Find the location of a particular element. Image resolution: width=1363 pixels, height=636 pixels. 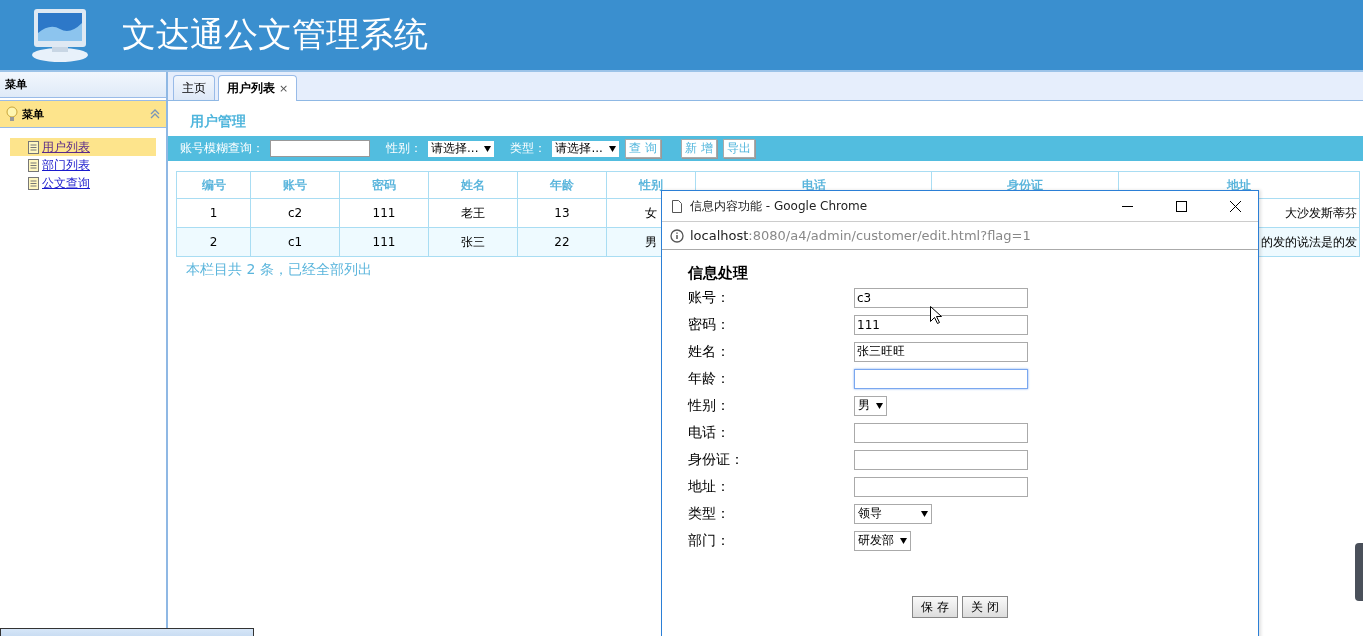

field-label: 身份证： is located at coordinates (716, 459).